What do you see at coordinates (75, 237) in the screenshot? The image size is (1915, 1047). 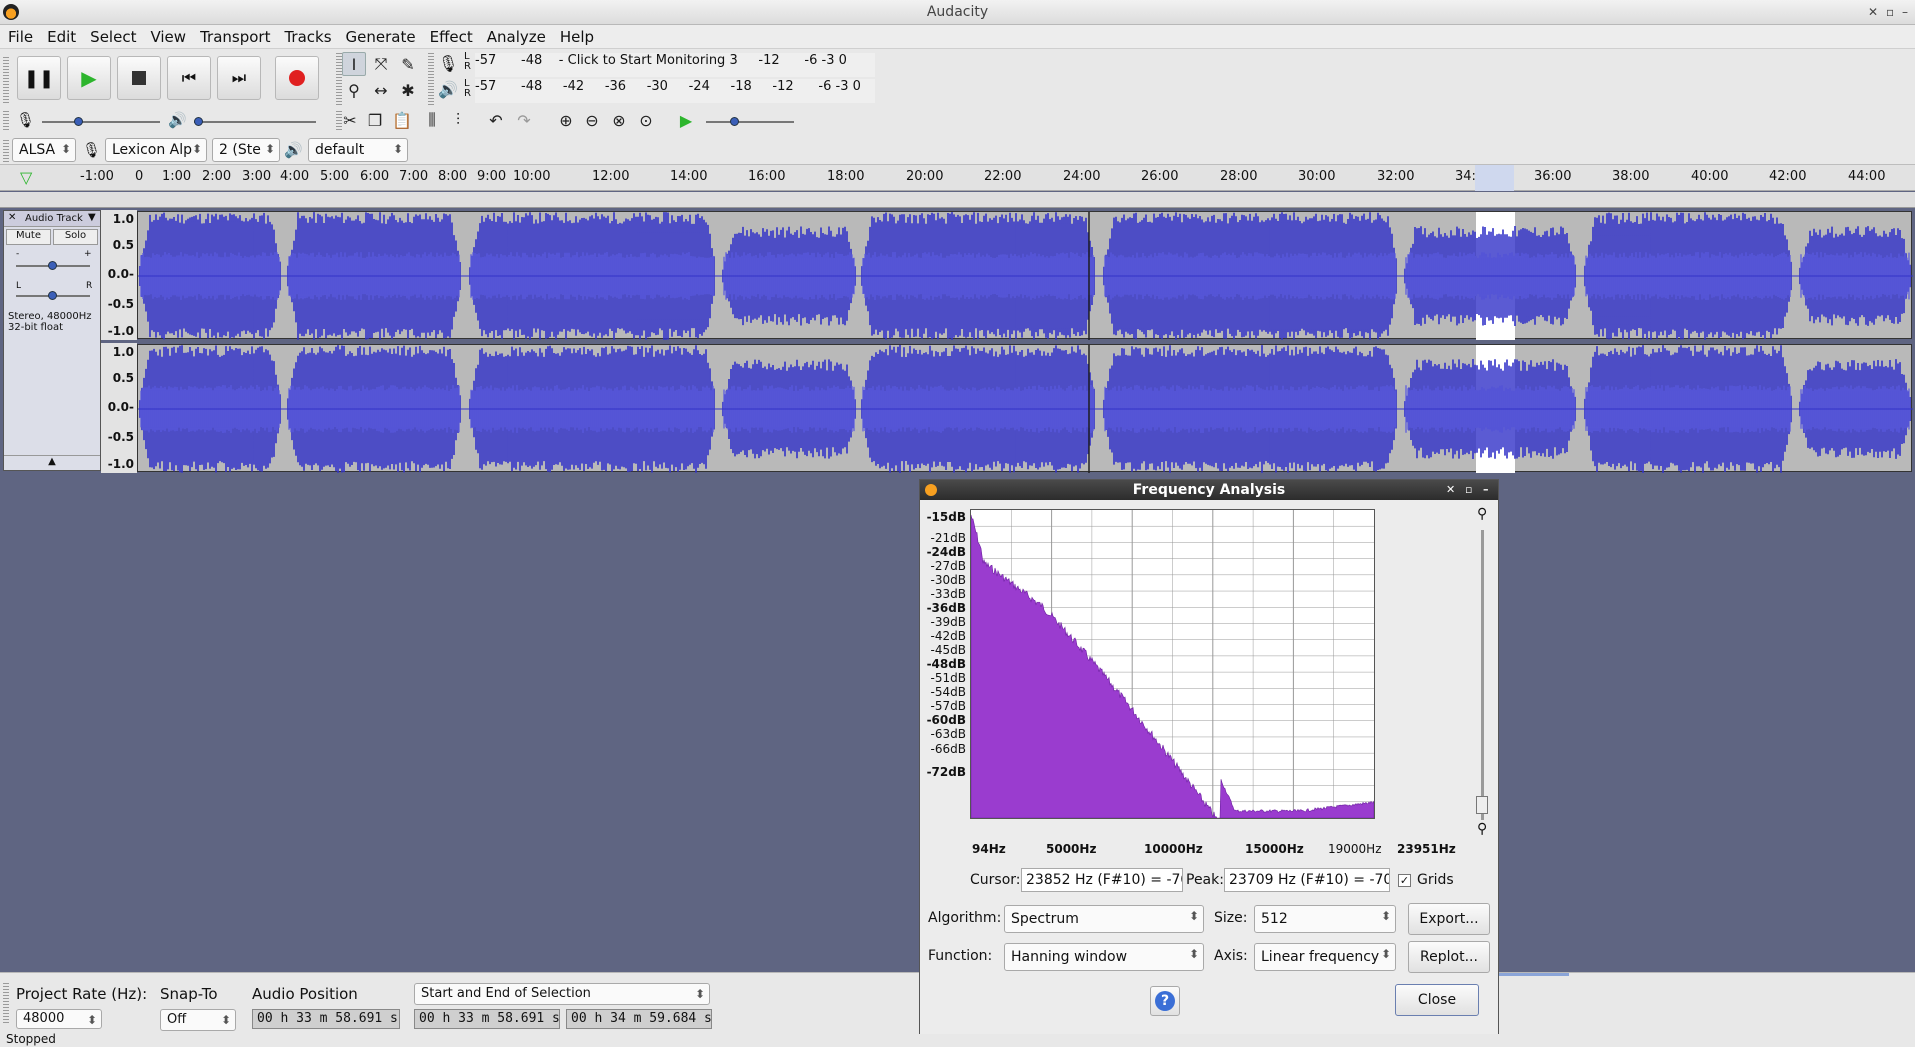 I see `solo-button: Solo` at bounding box center [75, 237].